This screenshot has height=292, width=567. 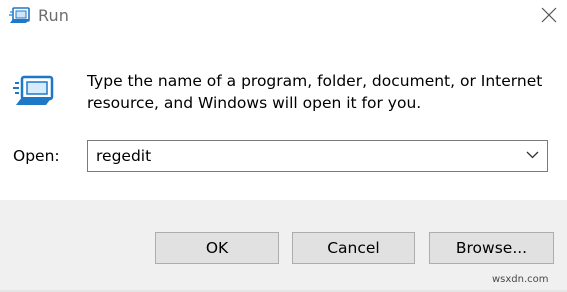 What do you see at coordinates (20, 16) in the screenshot?
I see `run-icon` at bounding box center [20, 16].